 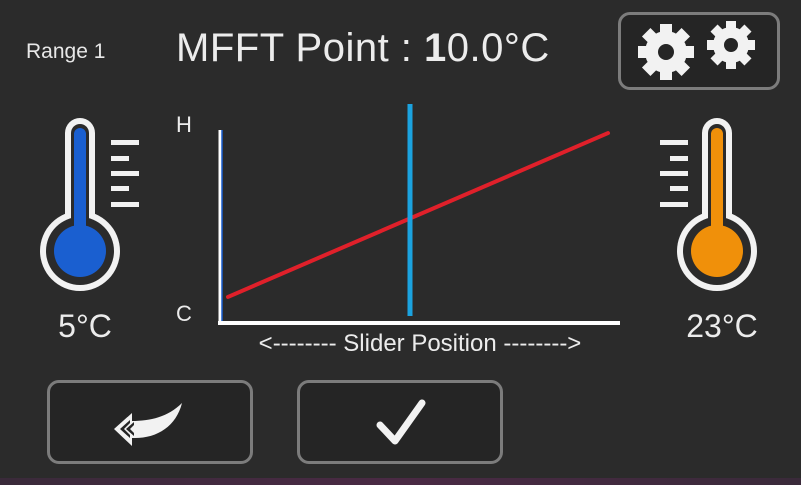 I want to click on title-value-rest: 0.0°C, so click(x=498, y=48).